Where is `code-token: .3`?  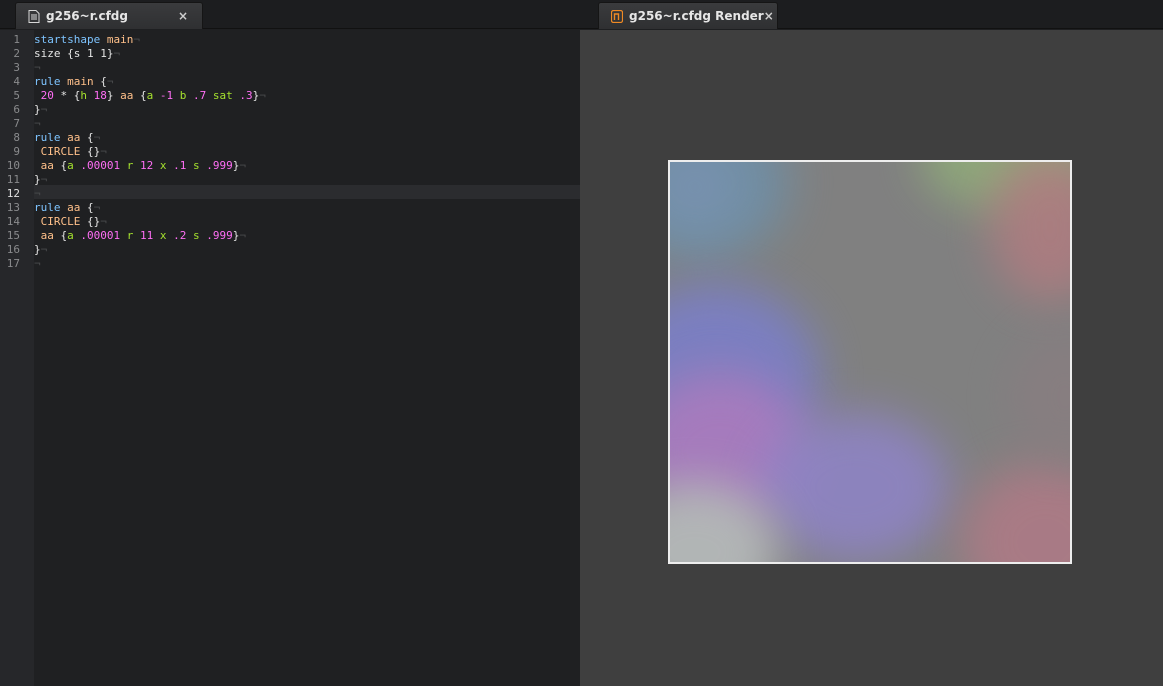 code-token: .3 is located at coordinates (246, 95).